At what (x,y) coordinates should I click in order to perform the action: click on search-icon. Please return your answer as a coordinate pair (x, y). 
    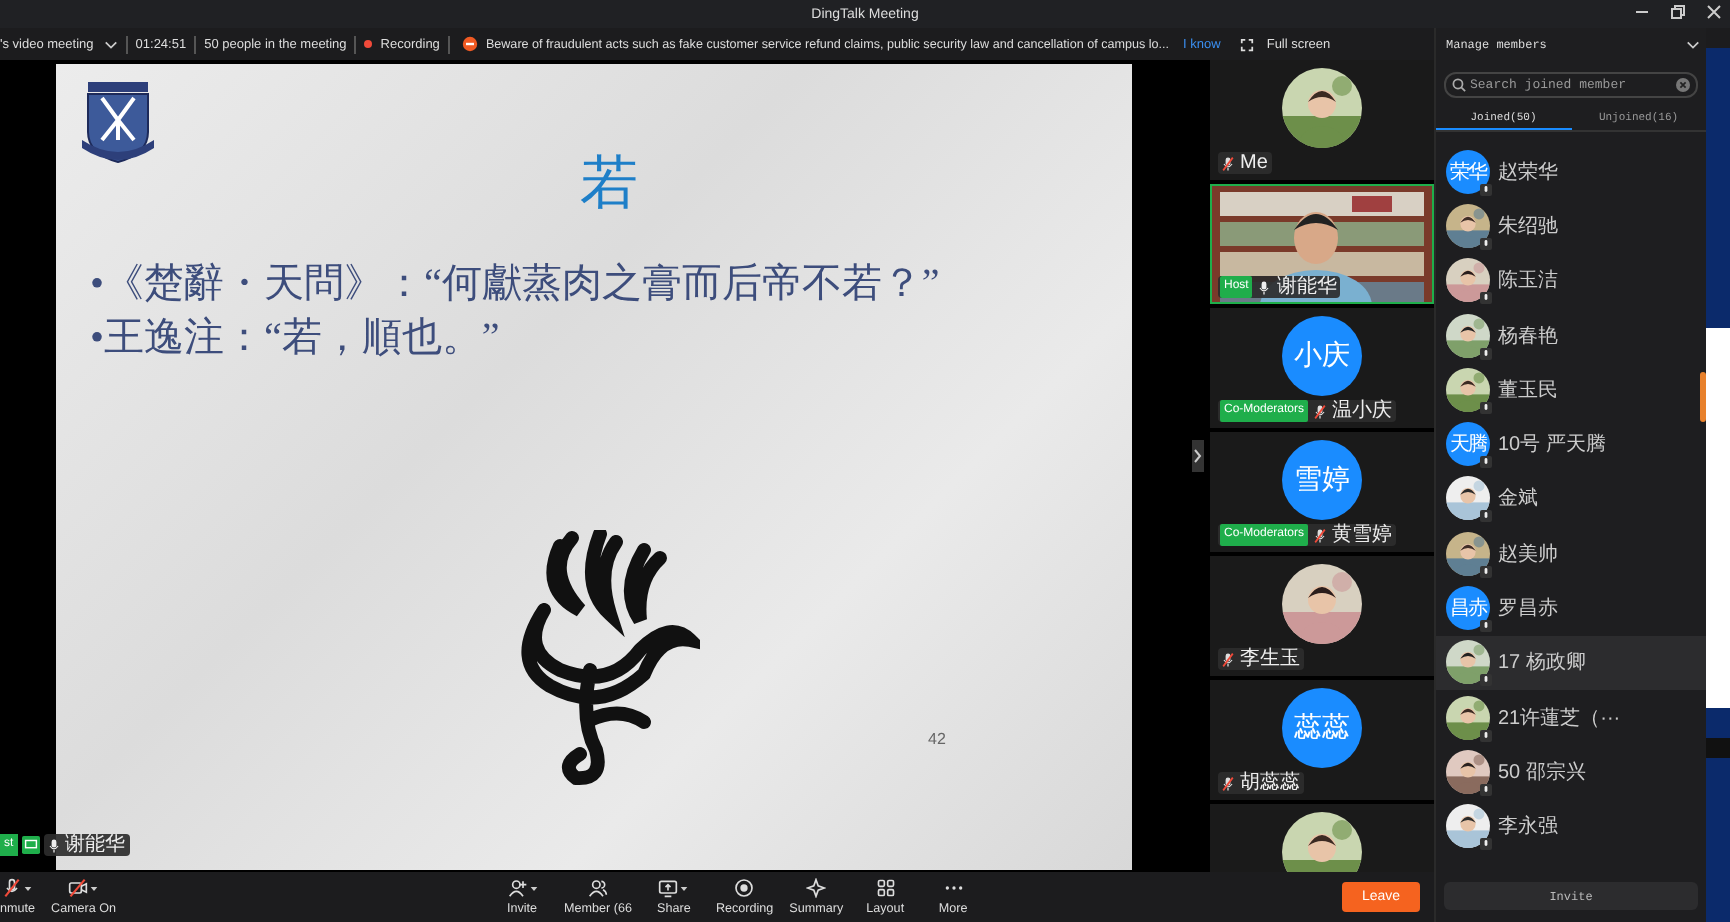
    Looking at the image, I should click on (1459, 85).